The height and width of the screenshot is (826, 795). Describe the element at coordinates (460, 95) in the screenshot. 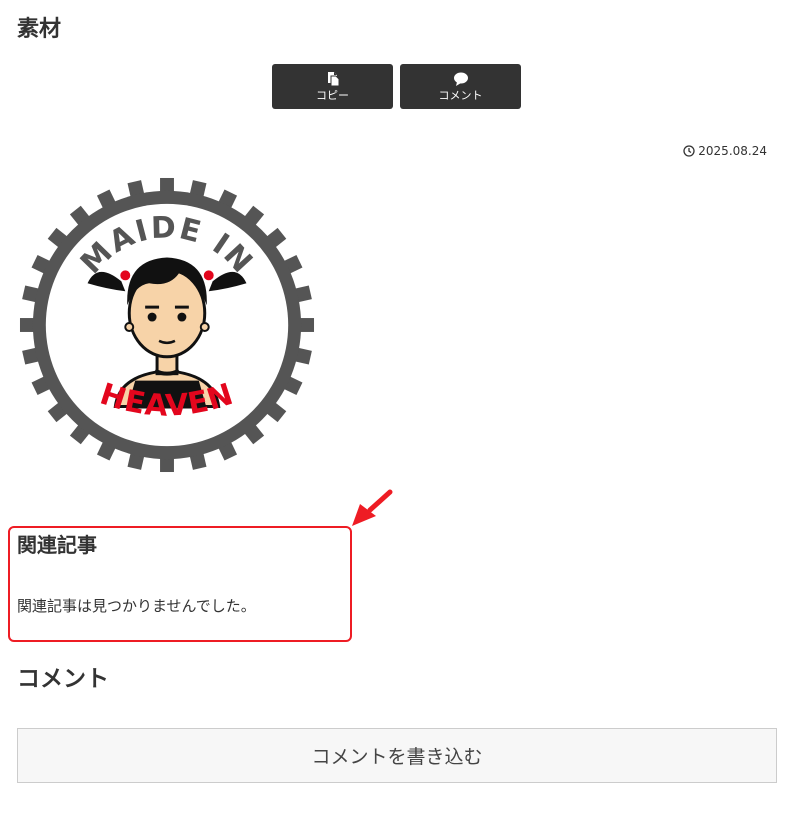

I see `comment-button-label: コメント` at that location.